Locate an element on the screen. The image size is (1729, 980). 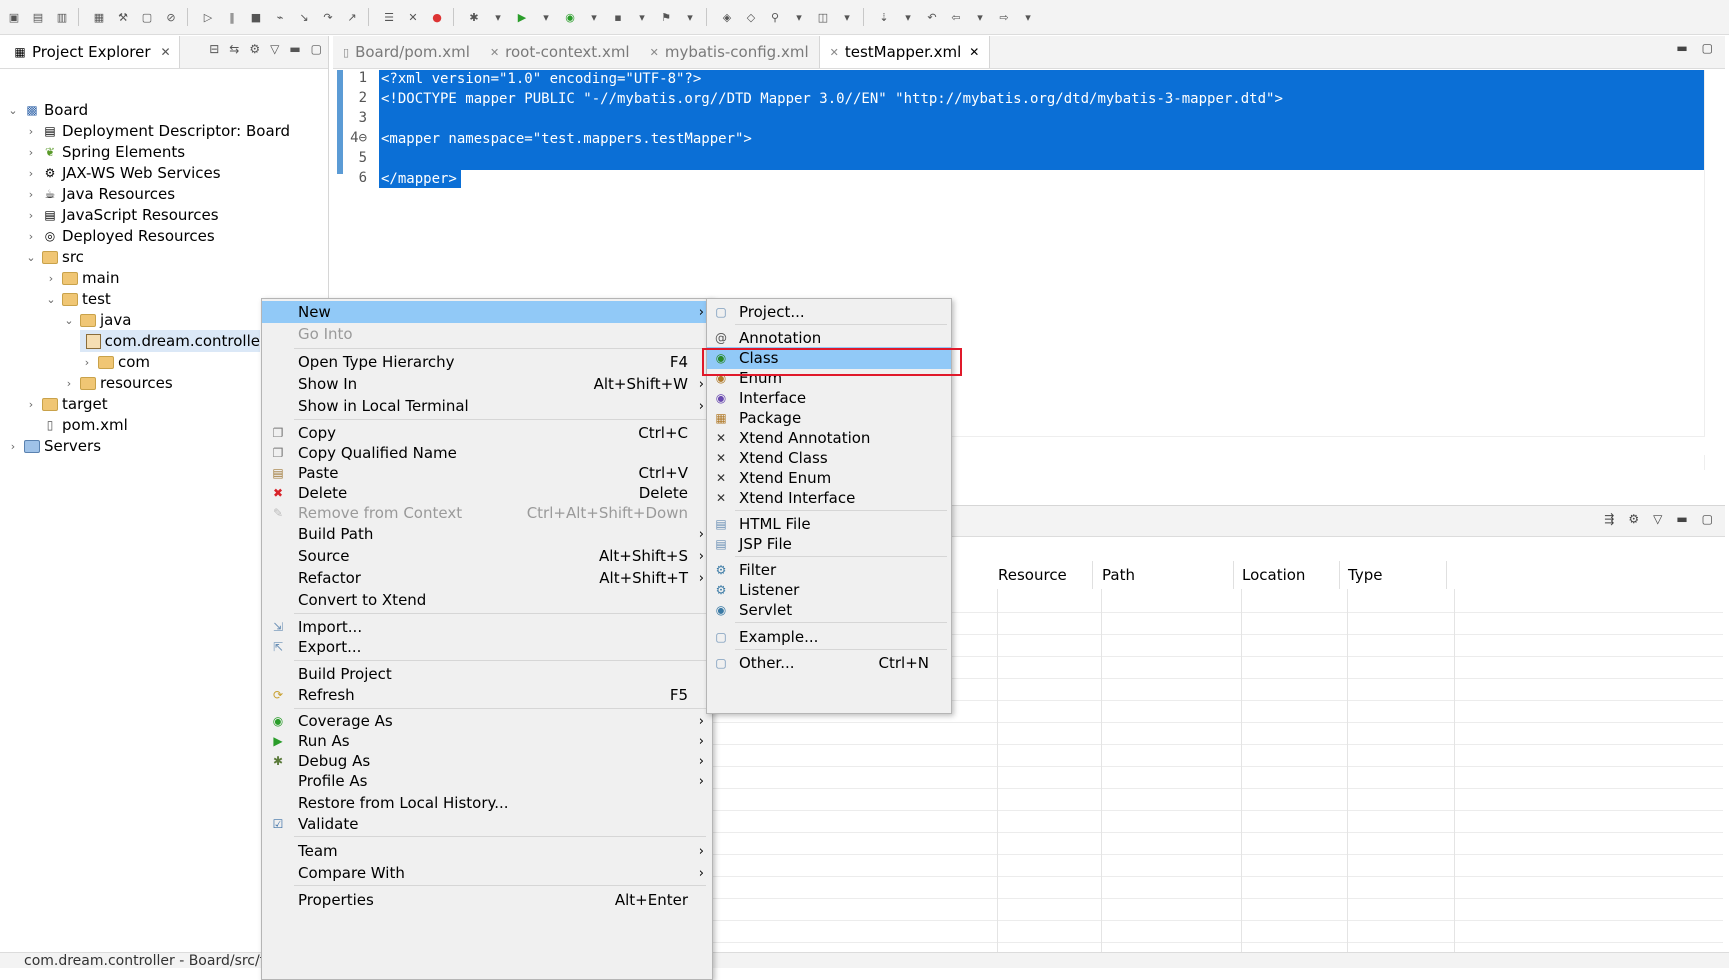
menu-item-paste: ▤ Paste Ctrl+V is located at coordinates (487, 473).